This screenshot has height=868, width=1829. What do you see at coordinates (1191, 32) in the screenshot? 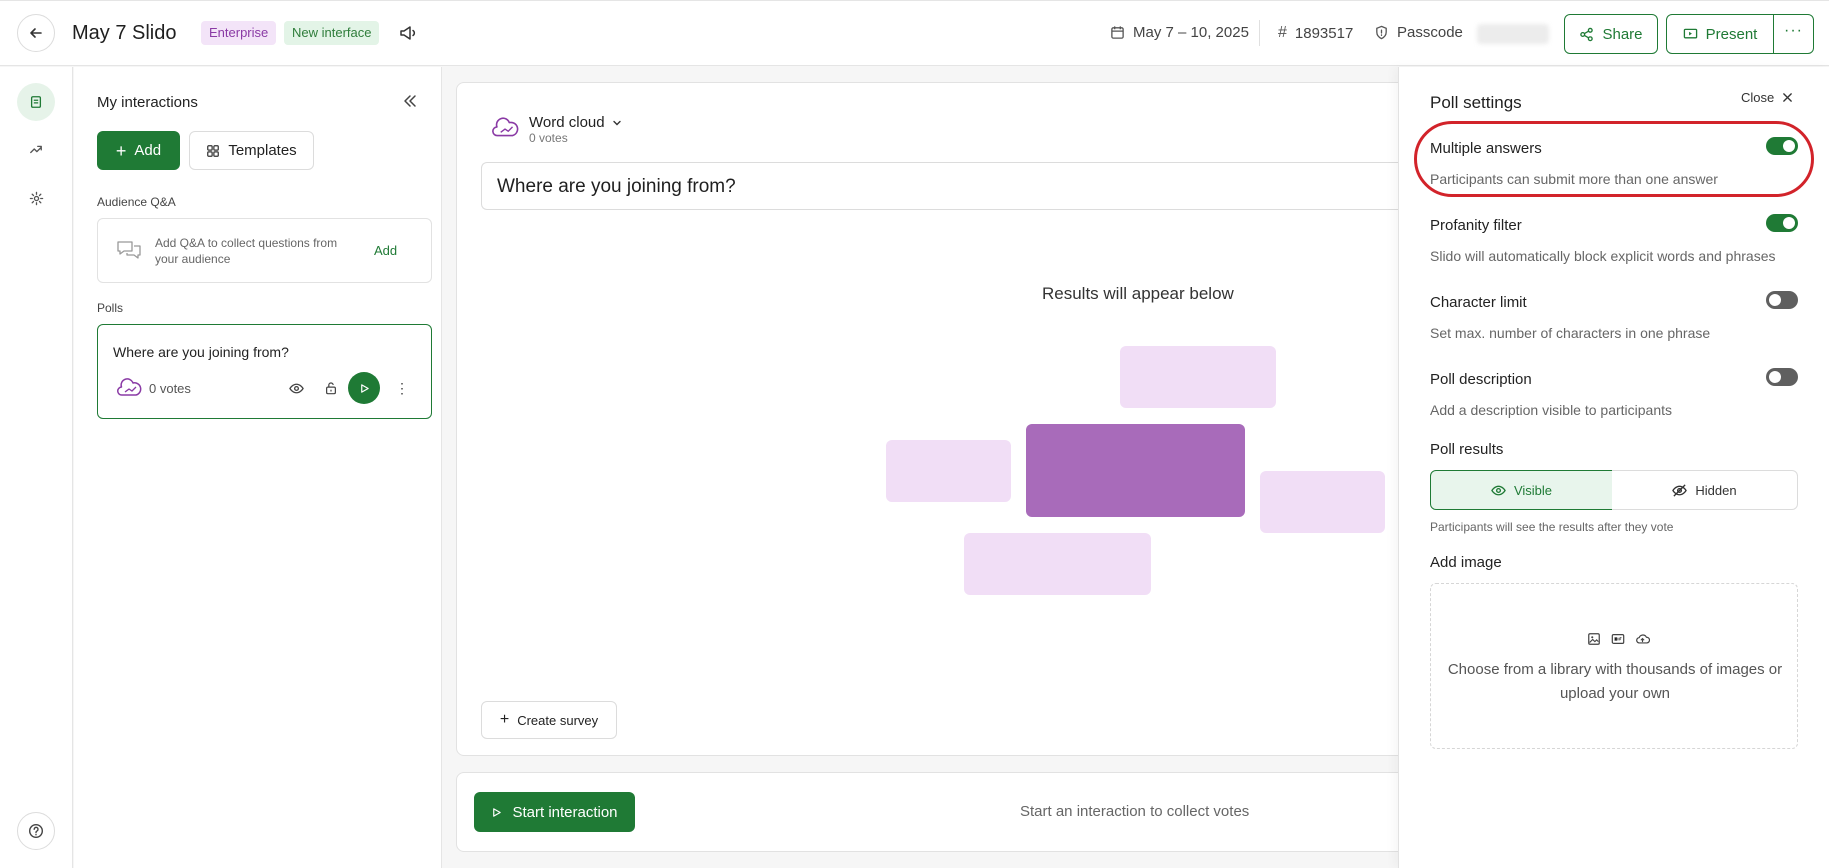
I see `dates-text: May 7 – 10, 2025` at bounding box center [1191, 32].